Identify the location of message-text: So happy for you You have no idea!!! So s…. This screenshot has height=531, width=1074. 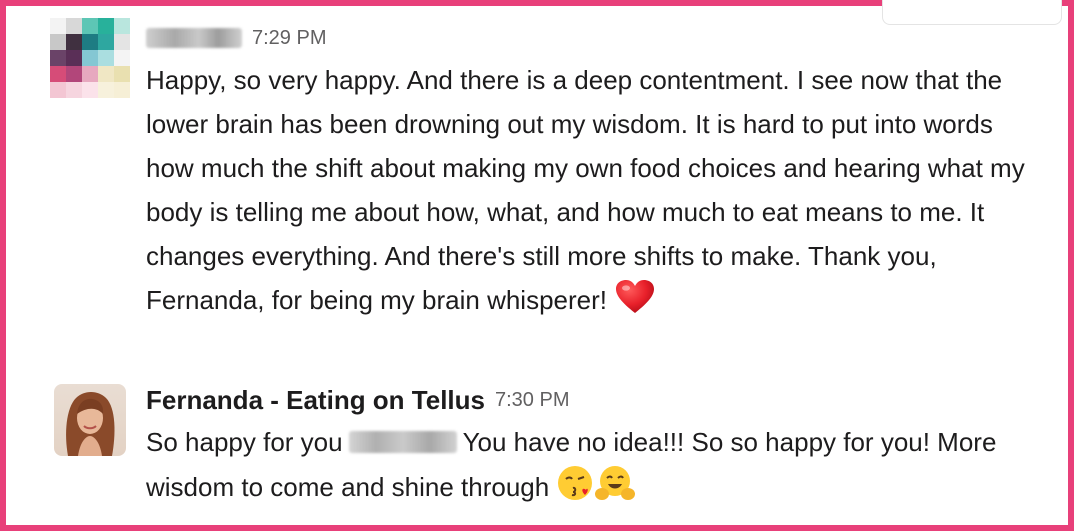
(595, 467).